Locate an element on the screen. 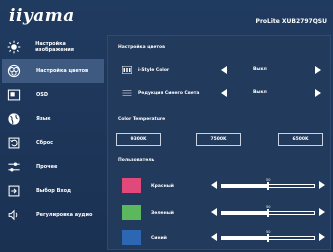  panel-title: Настройка цветов is located at coordinates (141, 47).